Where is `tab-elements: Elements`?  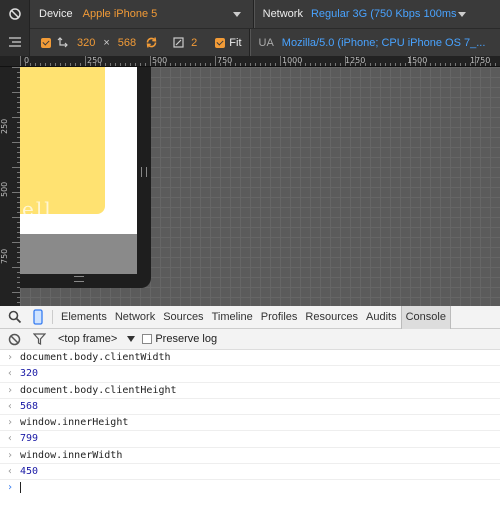
tab-elements: Elements is located at coordinates (84, 317).